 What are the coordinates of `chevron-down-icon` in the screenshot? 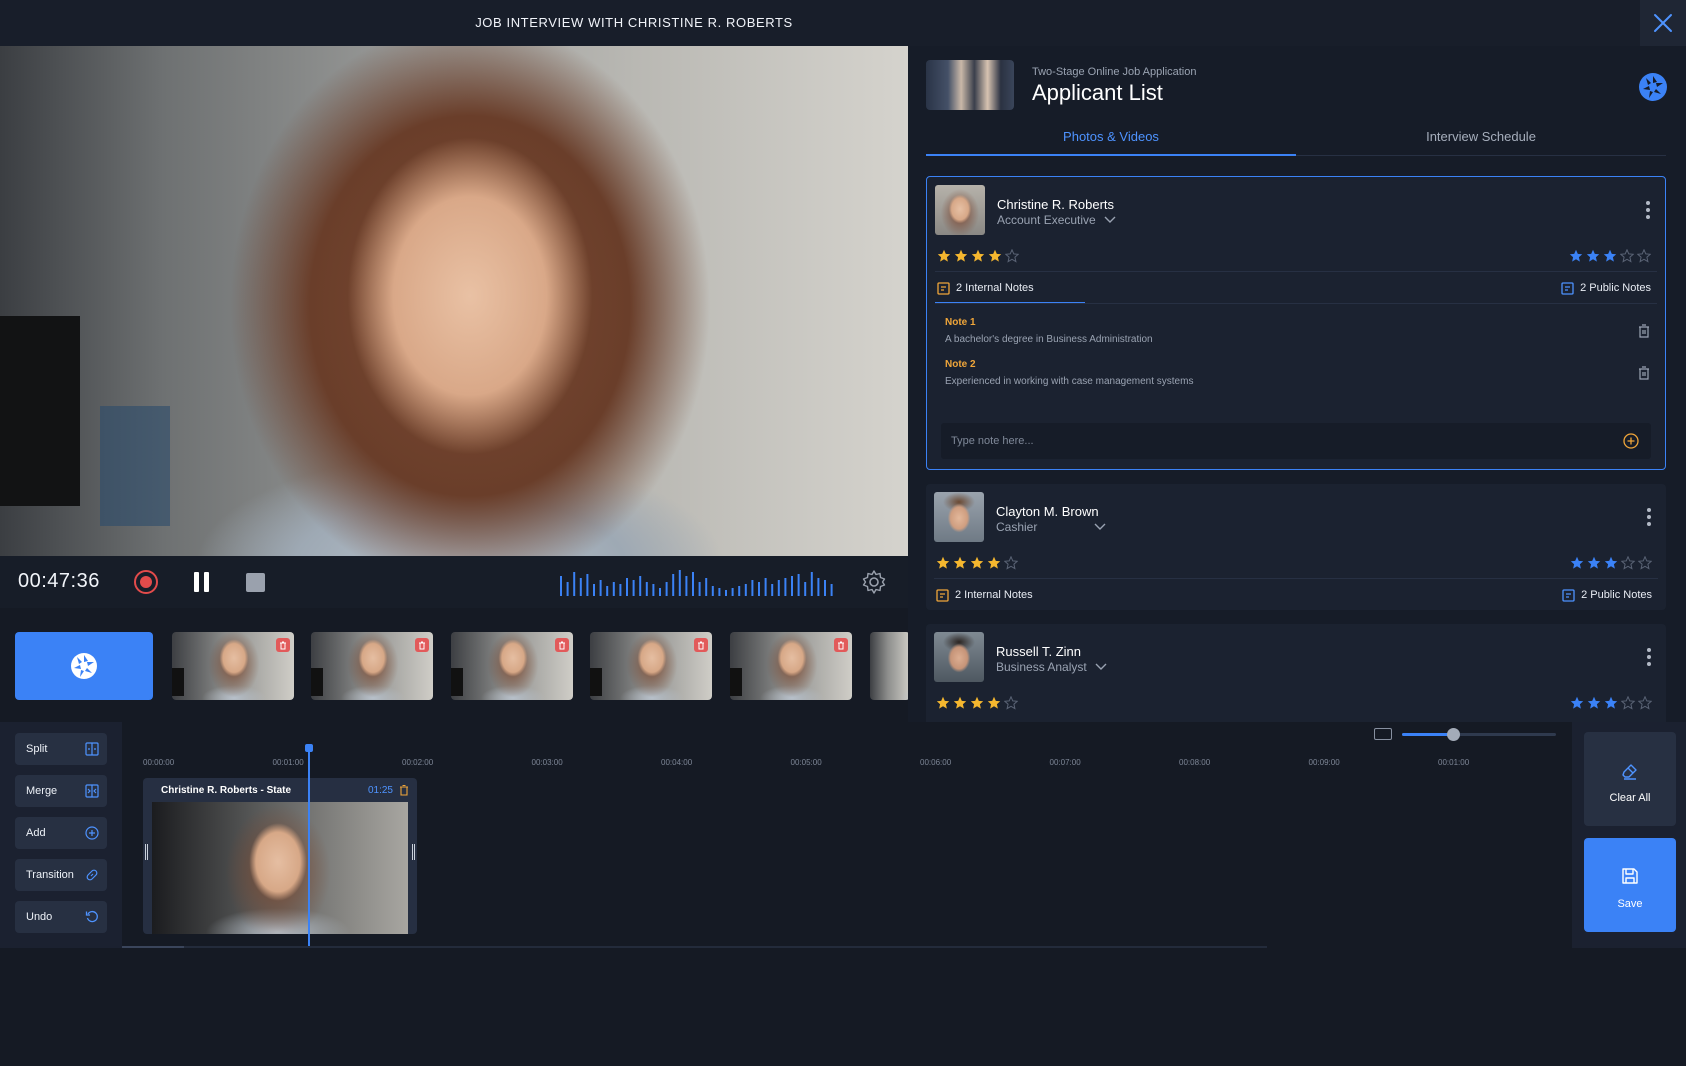 It's located at (1101, 666).